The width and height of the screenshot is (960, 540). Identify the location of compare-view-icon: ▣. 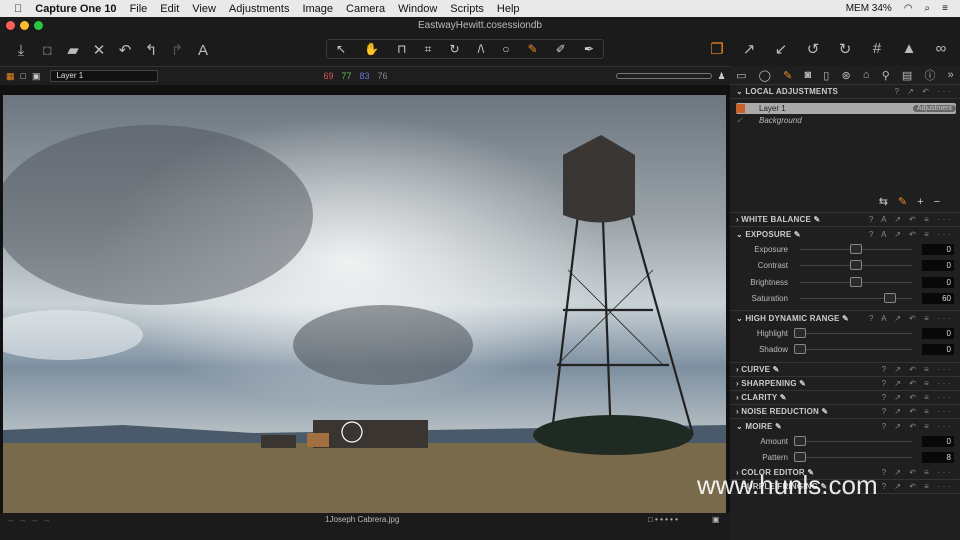
(36, 76).